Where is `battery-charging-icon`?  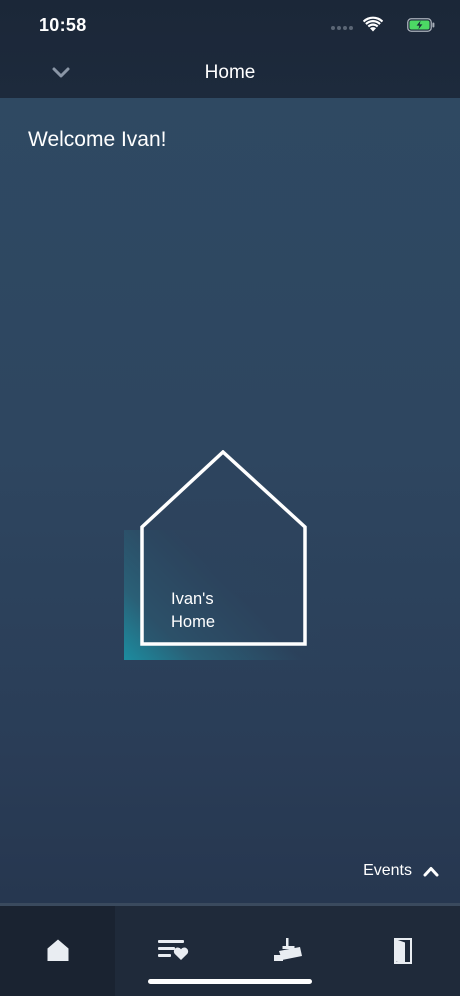 battery-charging-icon is located at coordinates (421, 25).